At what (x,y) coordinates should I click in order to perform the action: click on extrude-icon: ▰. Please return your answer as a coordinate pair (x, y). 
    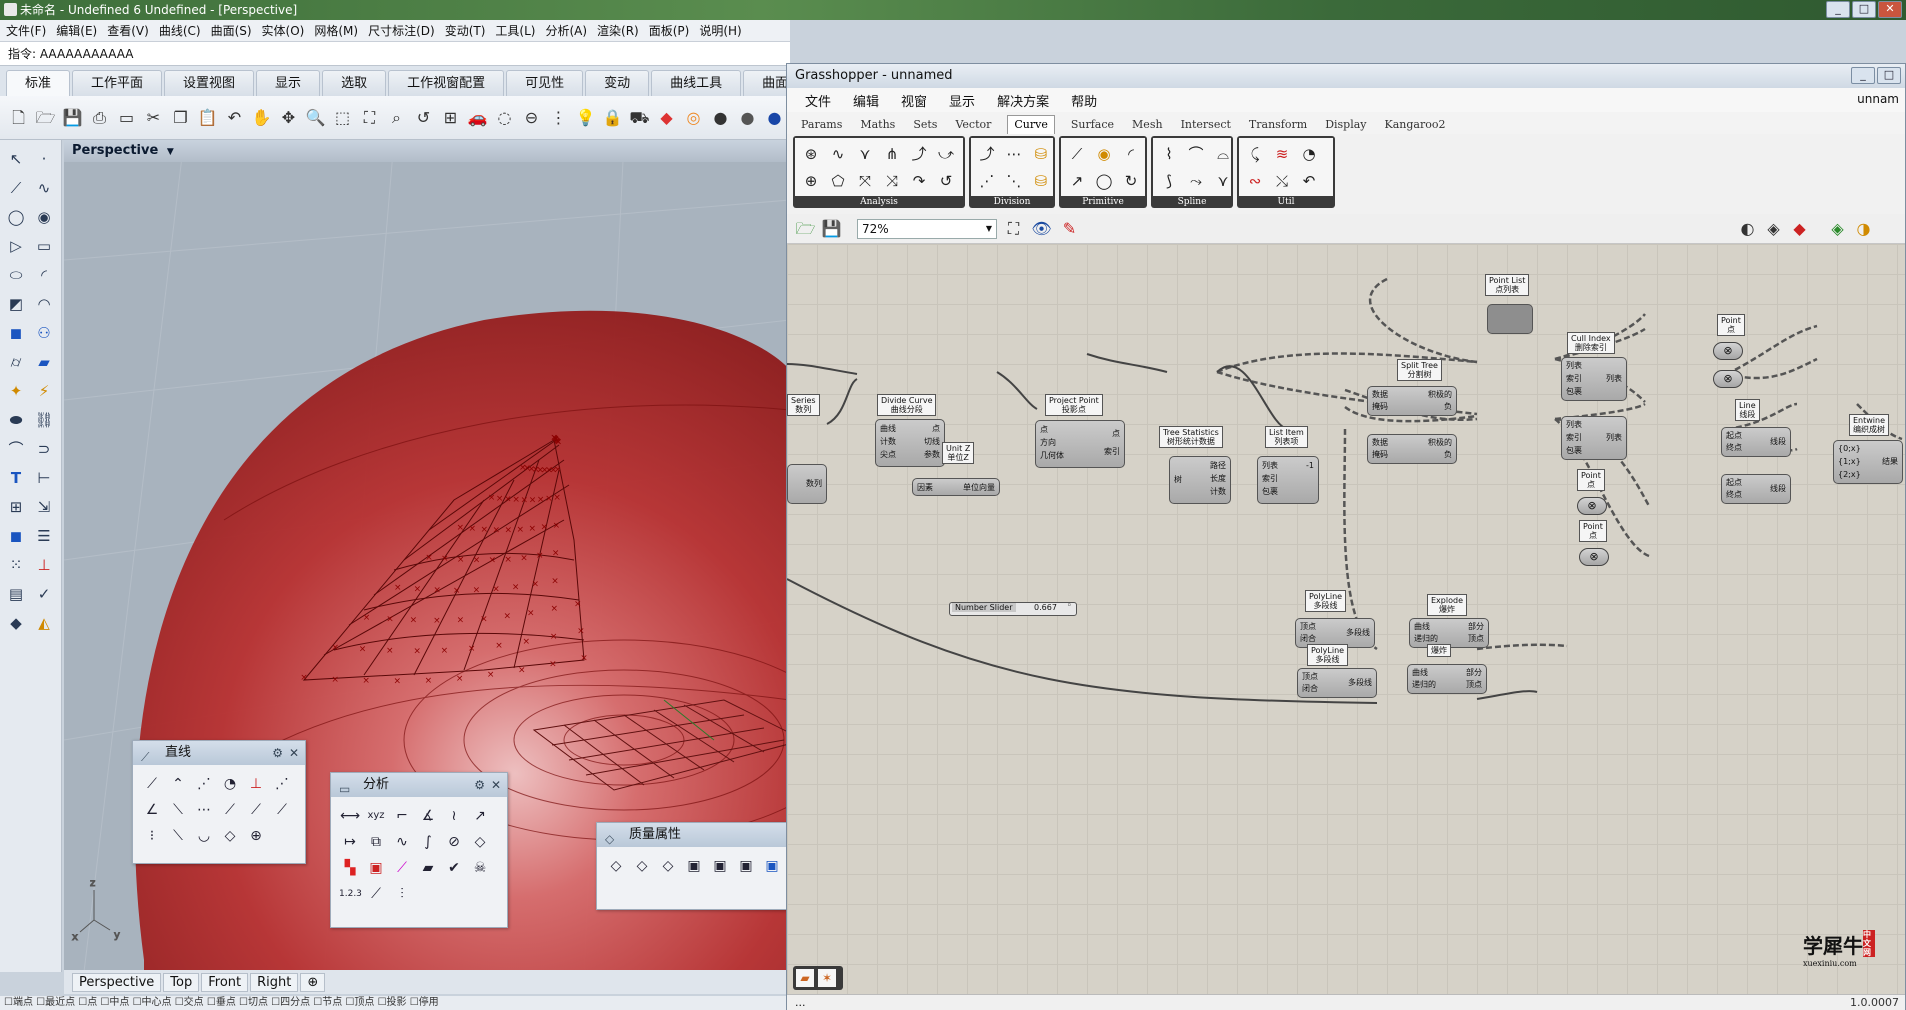
    Looking at the image, I should click on (44, 362).